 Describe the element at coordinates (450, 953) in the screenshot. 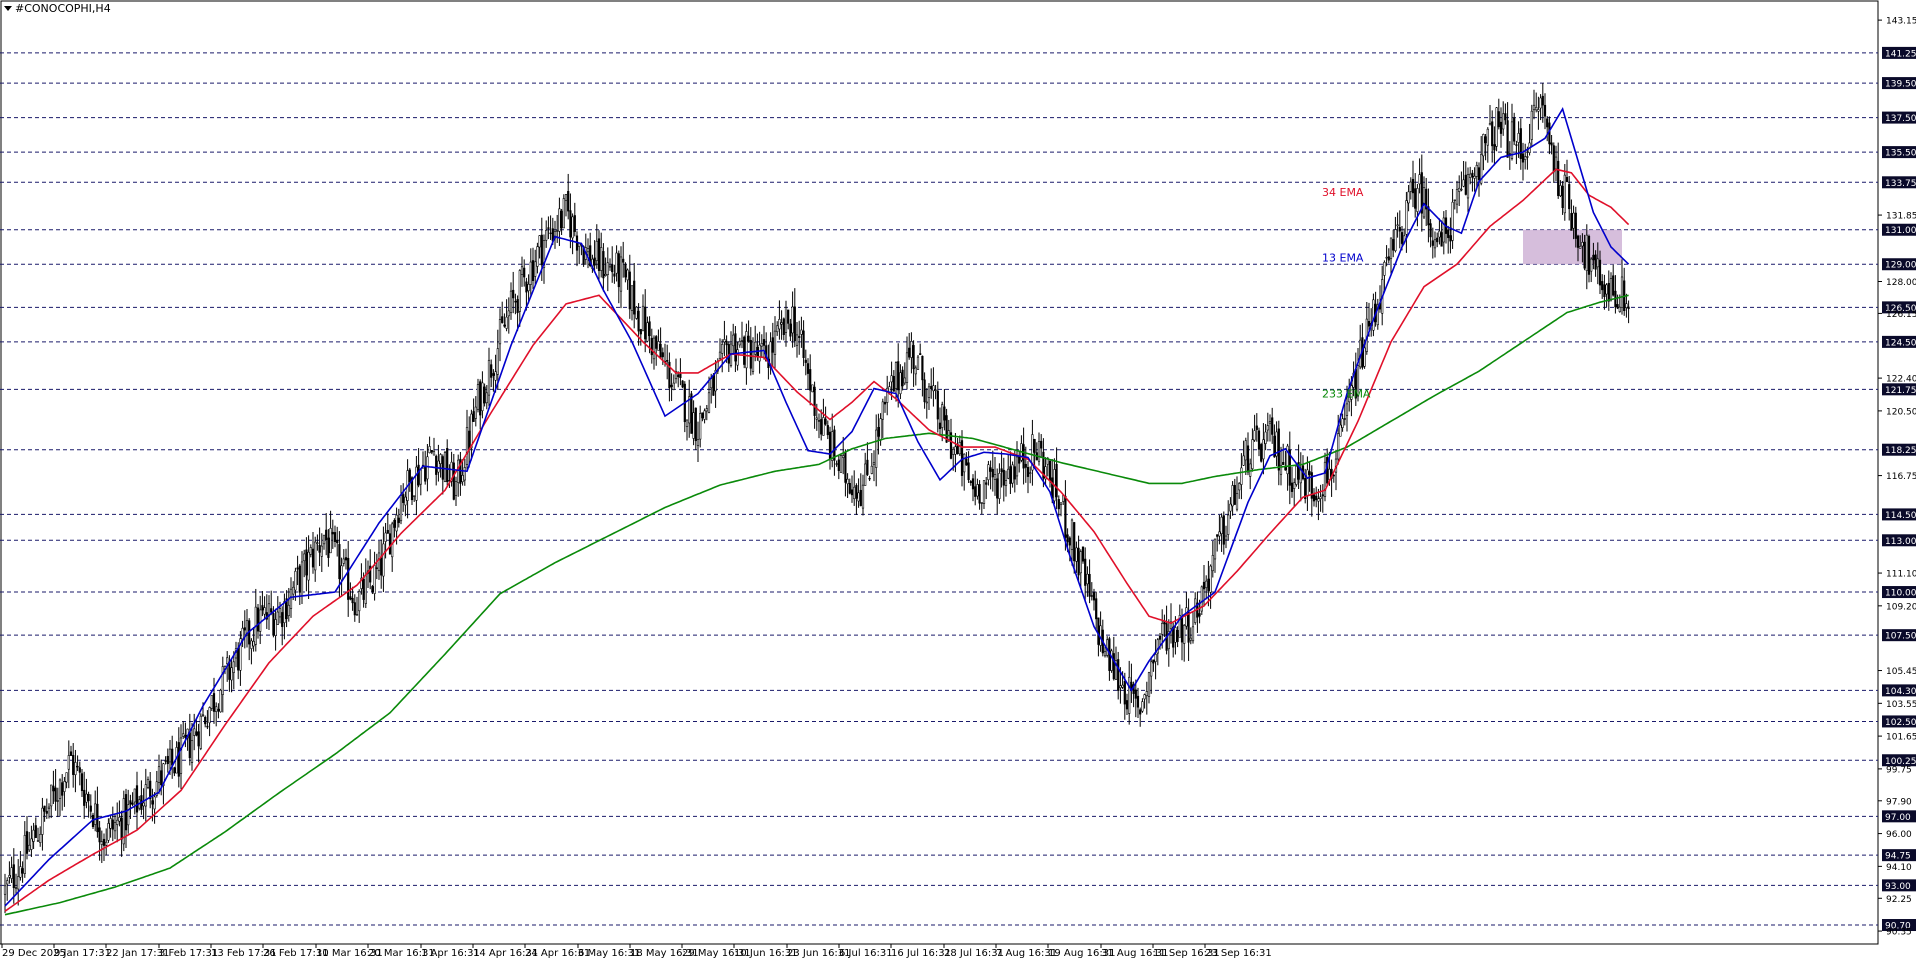

I see `x-tick-label: 1 Apr 16:31` at that location.